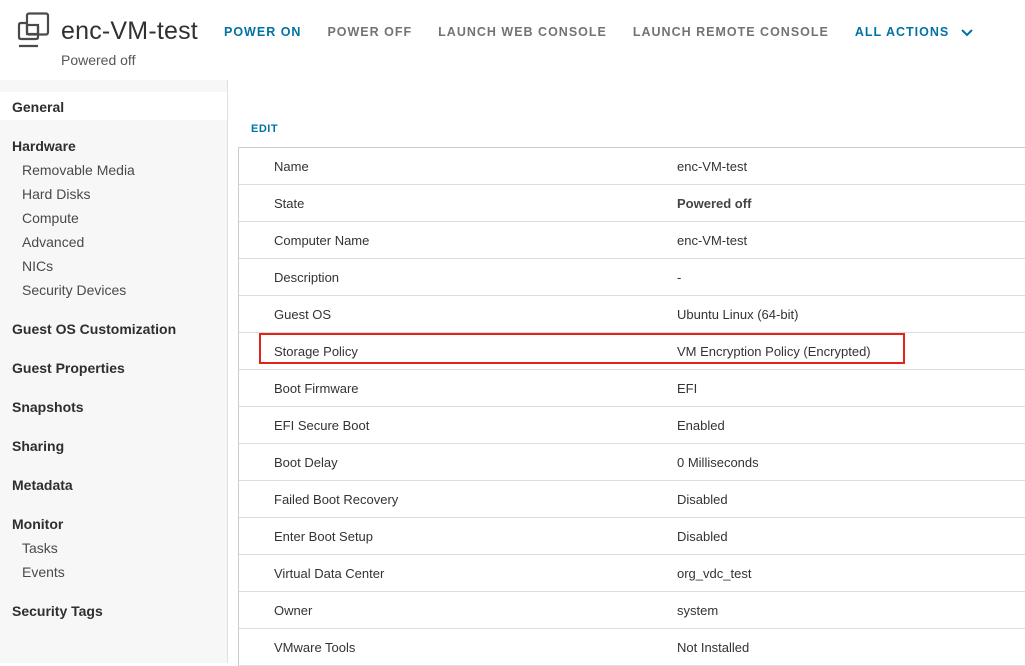 Image resolution: width=1025 pixels, height=666 pixels. I want to click on vm-power-state: Powered off, so click(98, 60).